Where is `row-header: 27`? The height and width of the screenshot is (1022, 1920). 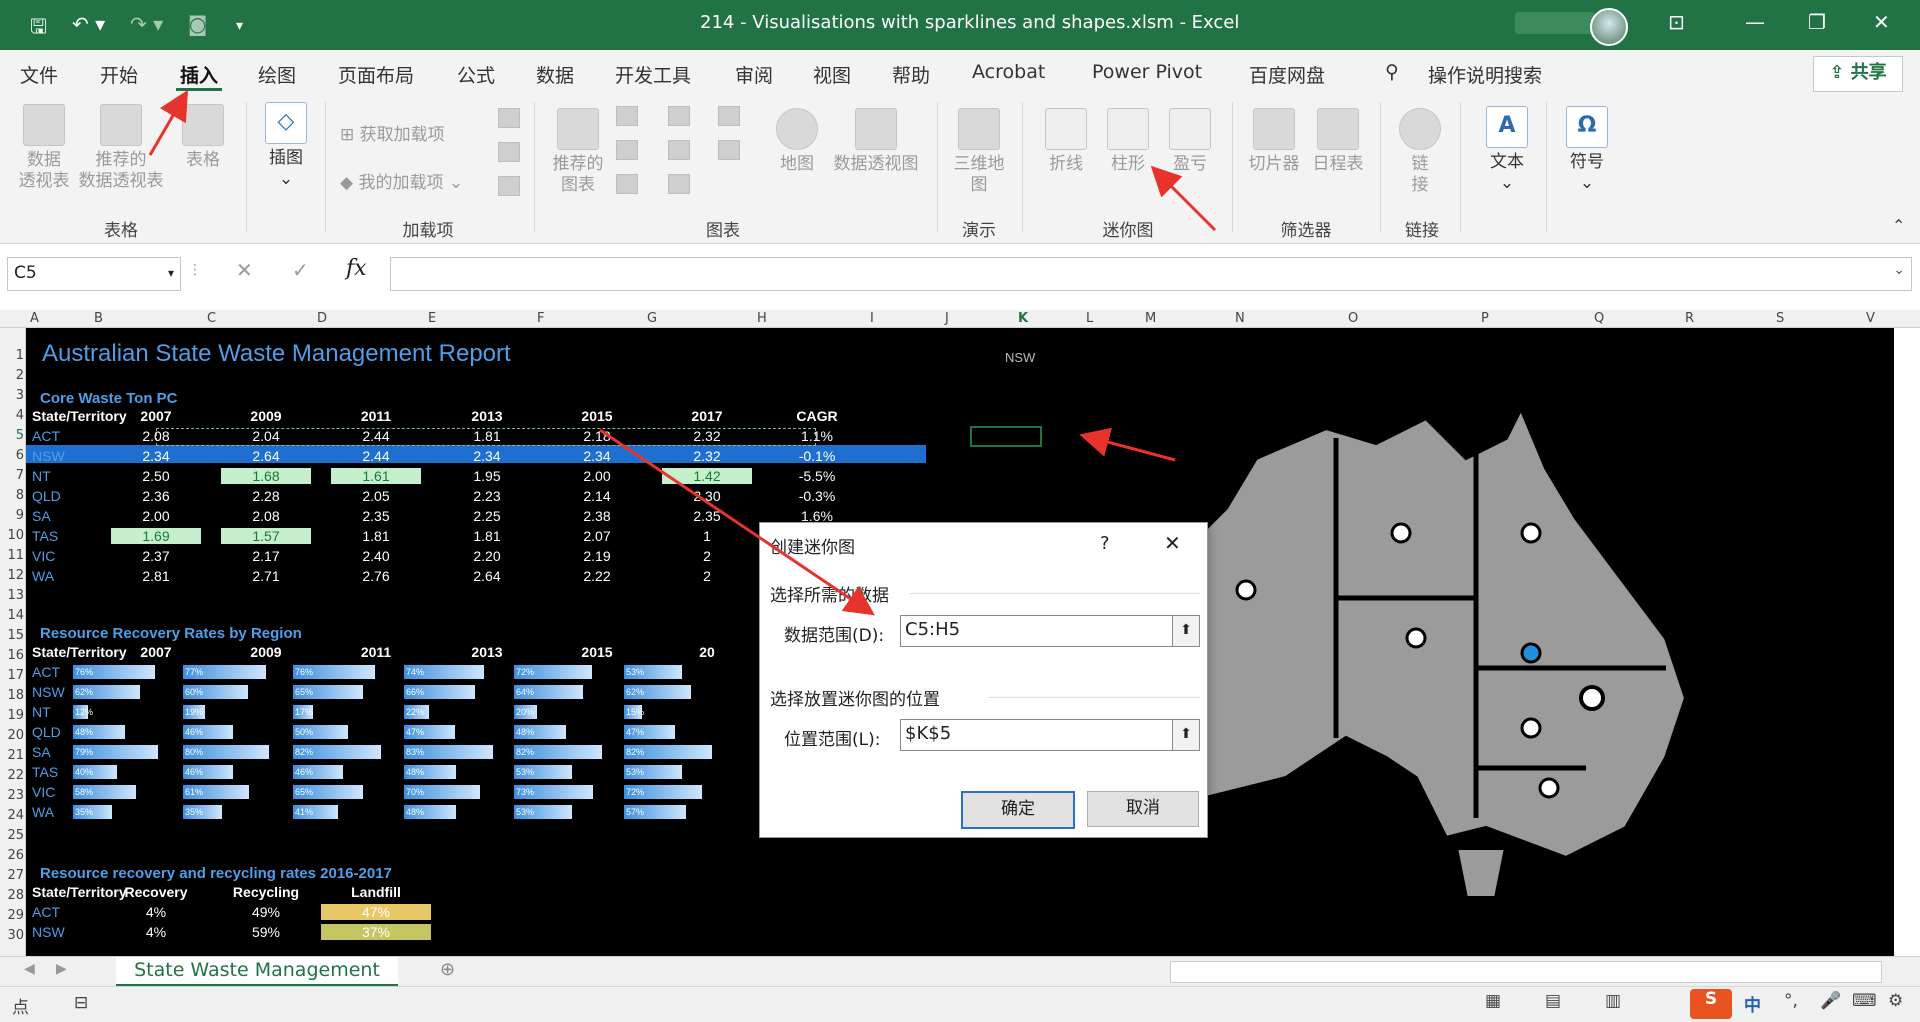 row-header: 27 is located at coordinates (12, 875).